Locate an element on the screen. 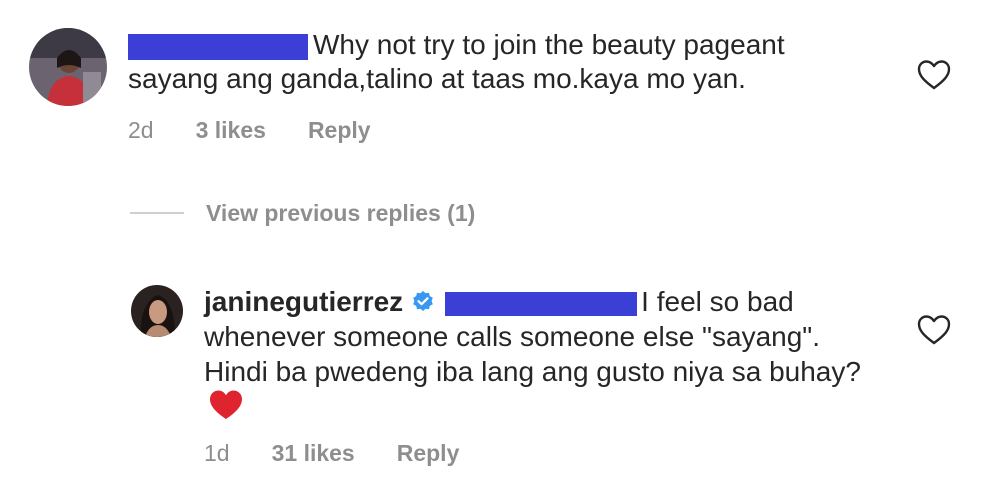 This screenshot has height=496, width=1000. reply-avatar is located at coordinates (157, 311).